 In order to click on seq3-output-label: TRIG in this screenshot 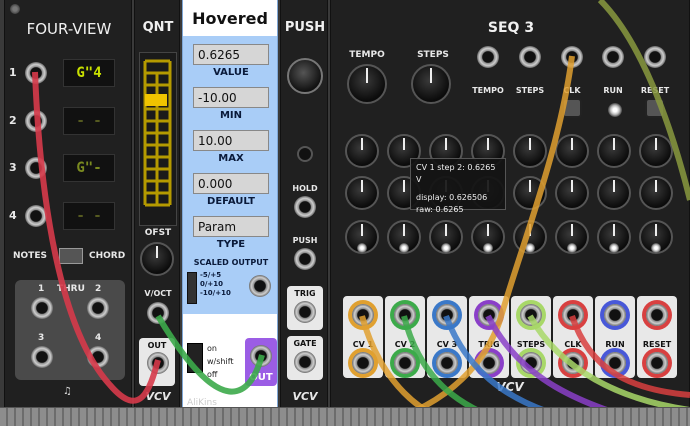, I will do `click(489, 344)`.